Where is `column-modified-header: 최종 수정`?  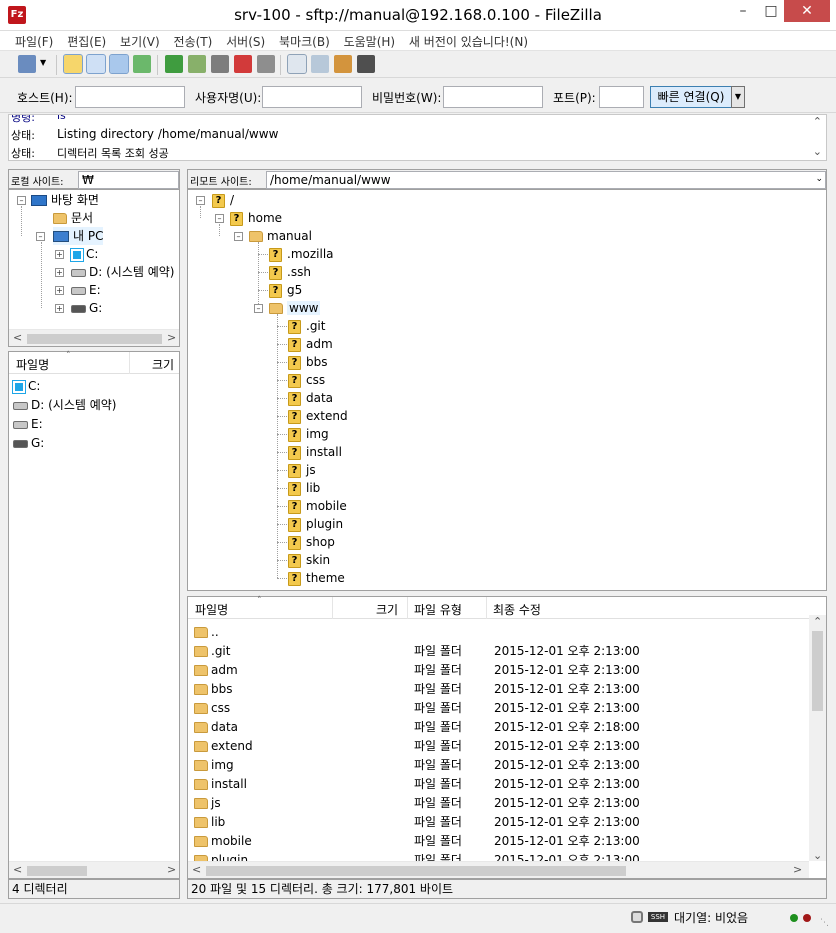 column-modified-header: 최종 수정 is located at coordinates (517, 609).